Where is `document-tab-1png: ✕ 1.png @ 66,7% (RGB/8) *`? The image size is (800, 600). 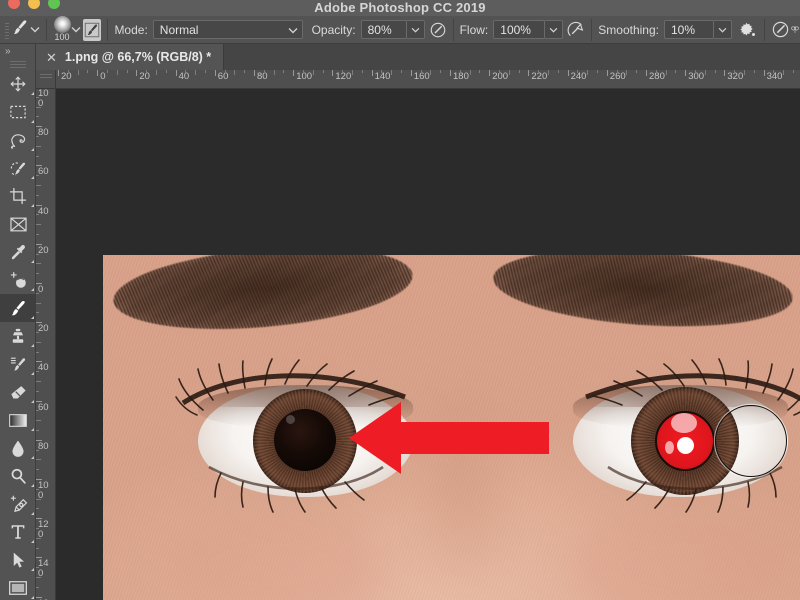 document-tab-1png: ✕ 1.png @ 66,7% (RGB/8) * is located at coordinates (130, 57).